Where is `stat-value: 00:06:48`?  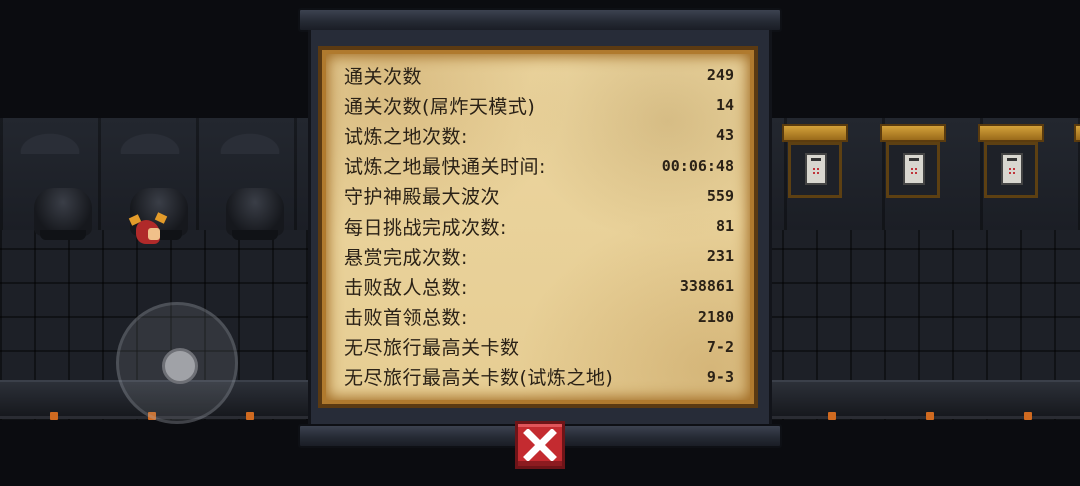
stat-value: 00:06:48 is located at coordinates (697, 165).